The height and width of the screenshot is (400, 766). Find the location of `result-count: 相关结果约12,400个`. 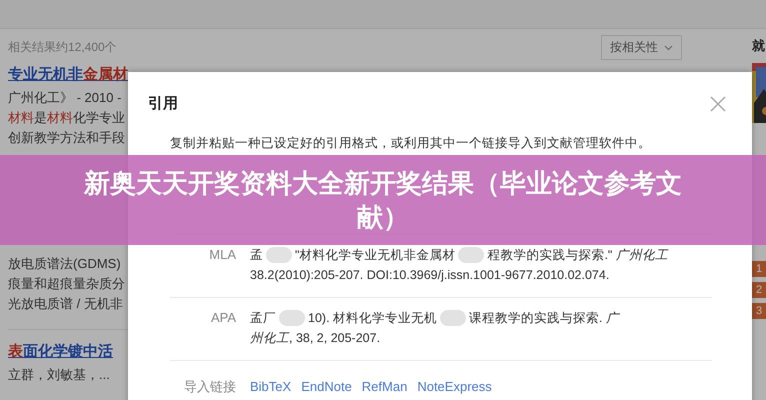

result-count: 相关结果约12,400个 is located at coordinates (63, 47).